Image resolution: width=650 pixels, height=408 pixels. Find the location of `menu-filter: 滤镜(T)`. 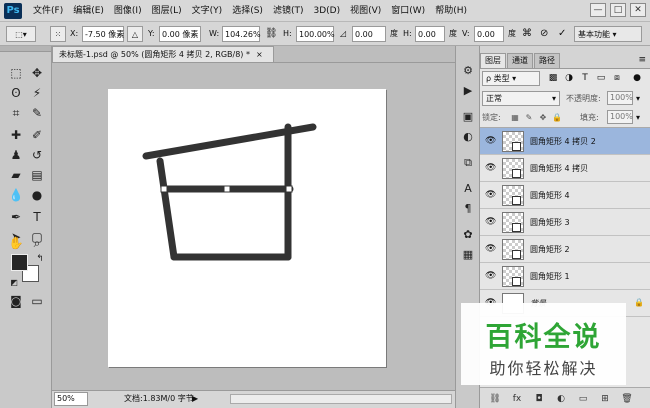

menu-filter: 滤镜(T) is located at coordinates (288, 11).